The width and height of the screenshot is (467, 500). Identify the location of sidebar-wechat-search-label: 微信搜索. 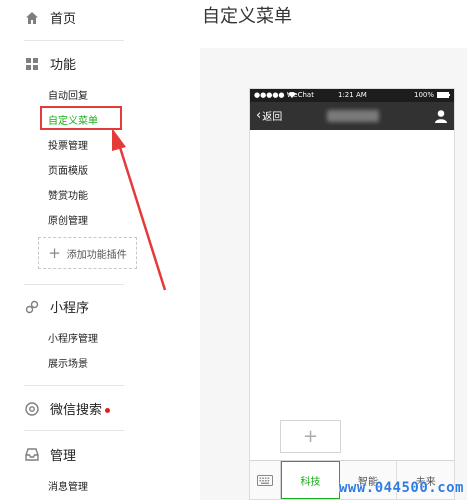
(80, 408).